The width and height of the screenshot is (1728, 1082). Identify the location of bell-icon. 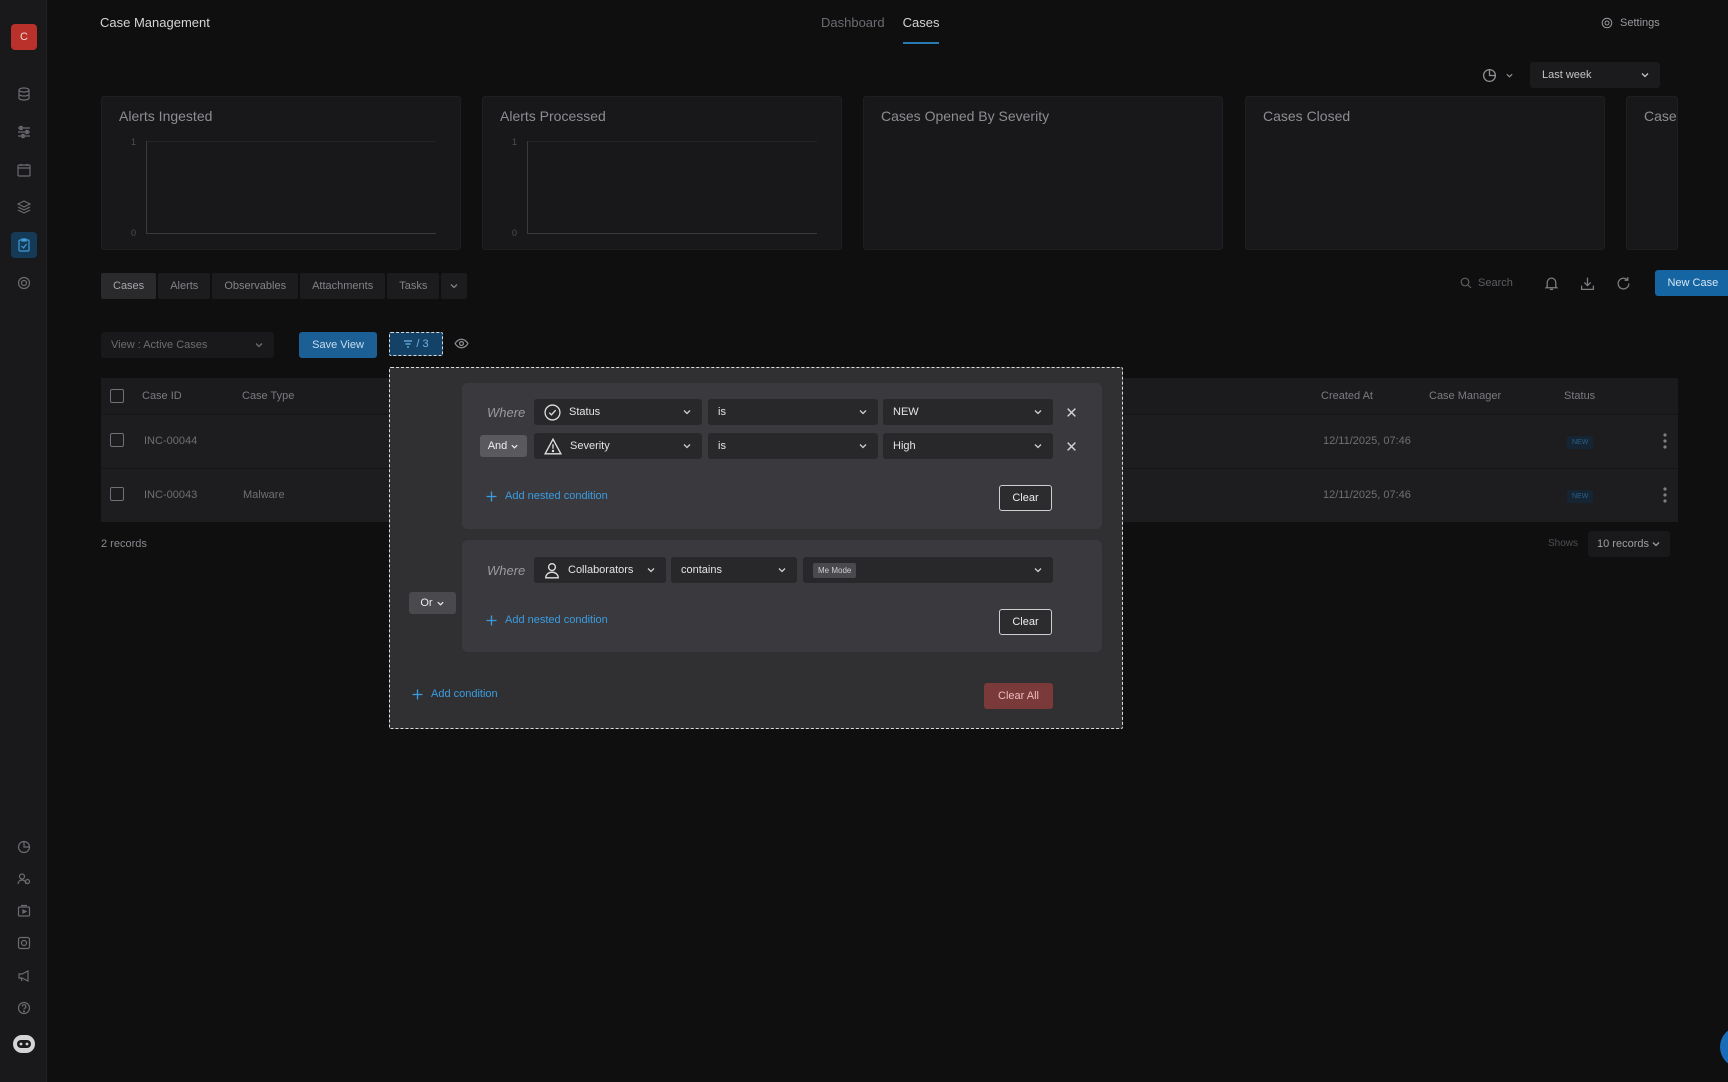
(1552, 283).